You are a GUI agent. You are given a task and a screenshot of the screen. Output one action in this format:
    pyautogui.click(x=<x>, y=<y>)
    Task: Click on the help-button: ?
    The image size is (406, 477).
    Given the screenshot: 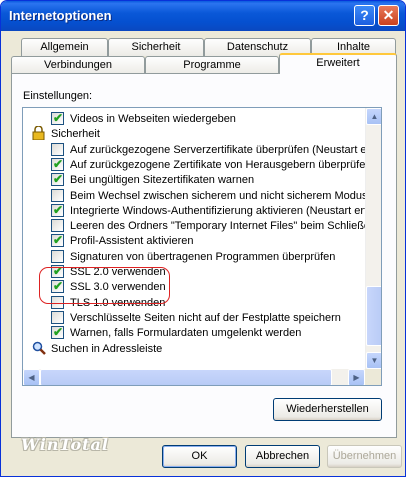 What is the action you would take?
    pyautogui.click(x=364, y=15)
    